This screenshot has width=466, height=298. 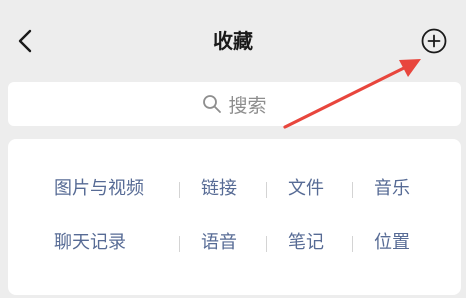 I want to click on add-icon, so click(x=434, y=41).